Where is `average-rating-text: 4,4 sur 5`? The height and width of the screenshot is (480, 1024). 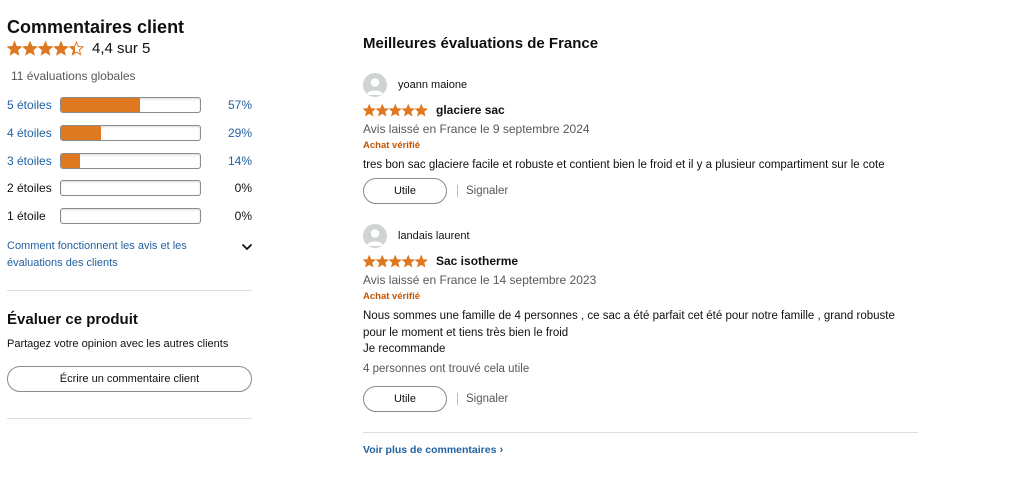 average-rating-text: 4,4 sur 5 is located at coordinates (121, 48).